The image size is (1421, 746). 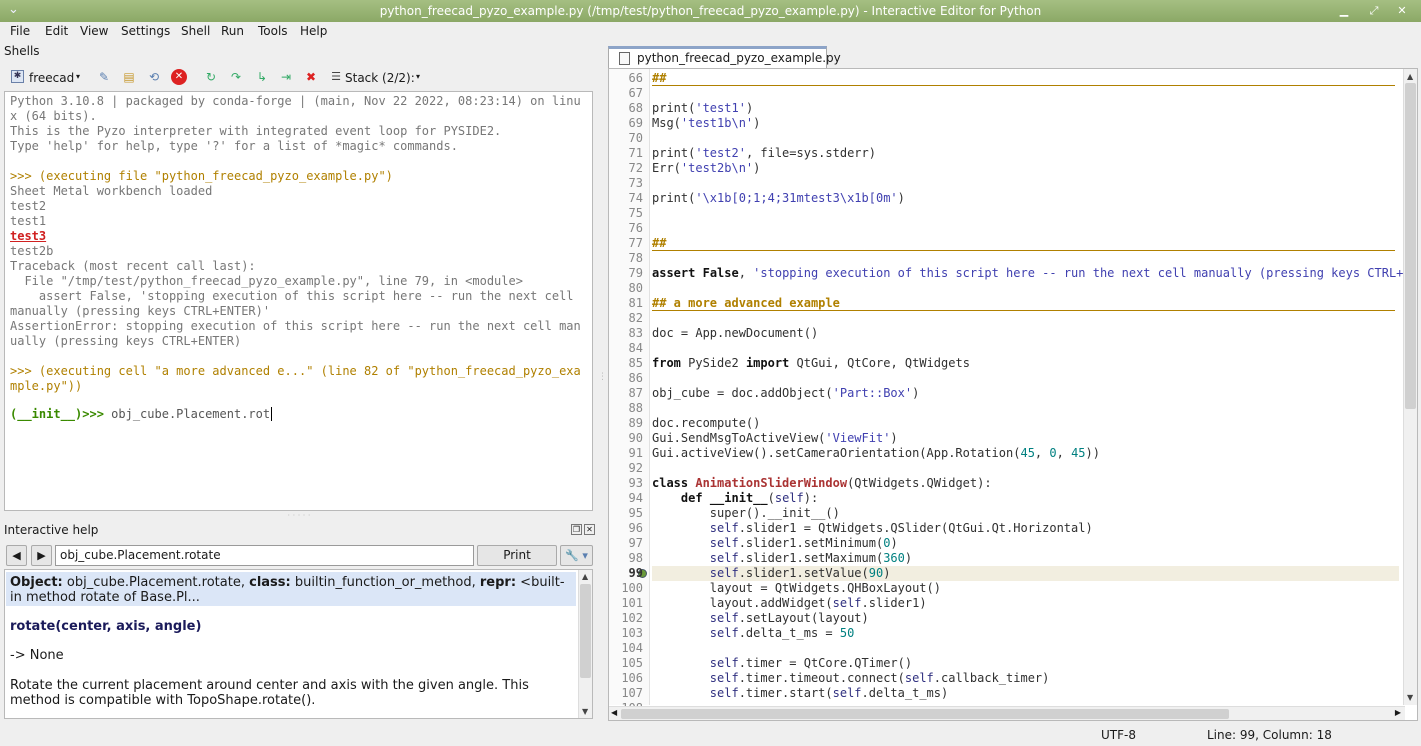 What do you see at coordinates (232, 31) in the screenshot?
I see `menu-run: Run` at bounding box center [232, 31].